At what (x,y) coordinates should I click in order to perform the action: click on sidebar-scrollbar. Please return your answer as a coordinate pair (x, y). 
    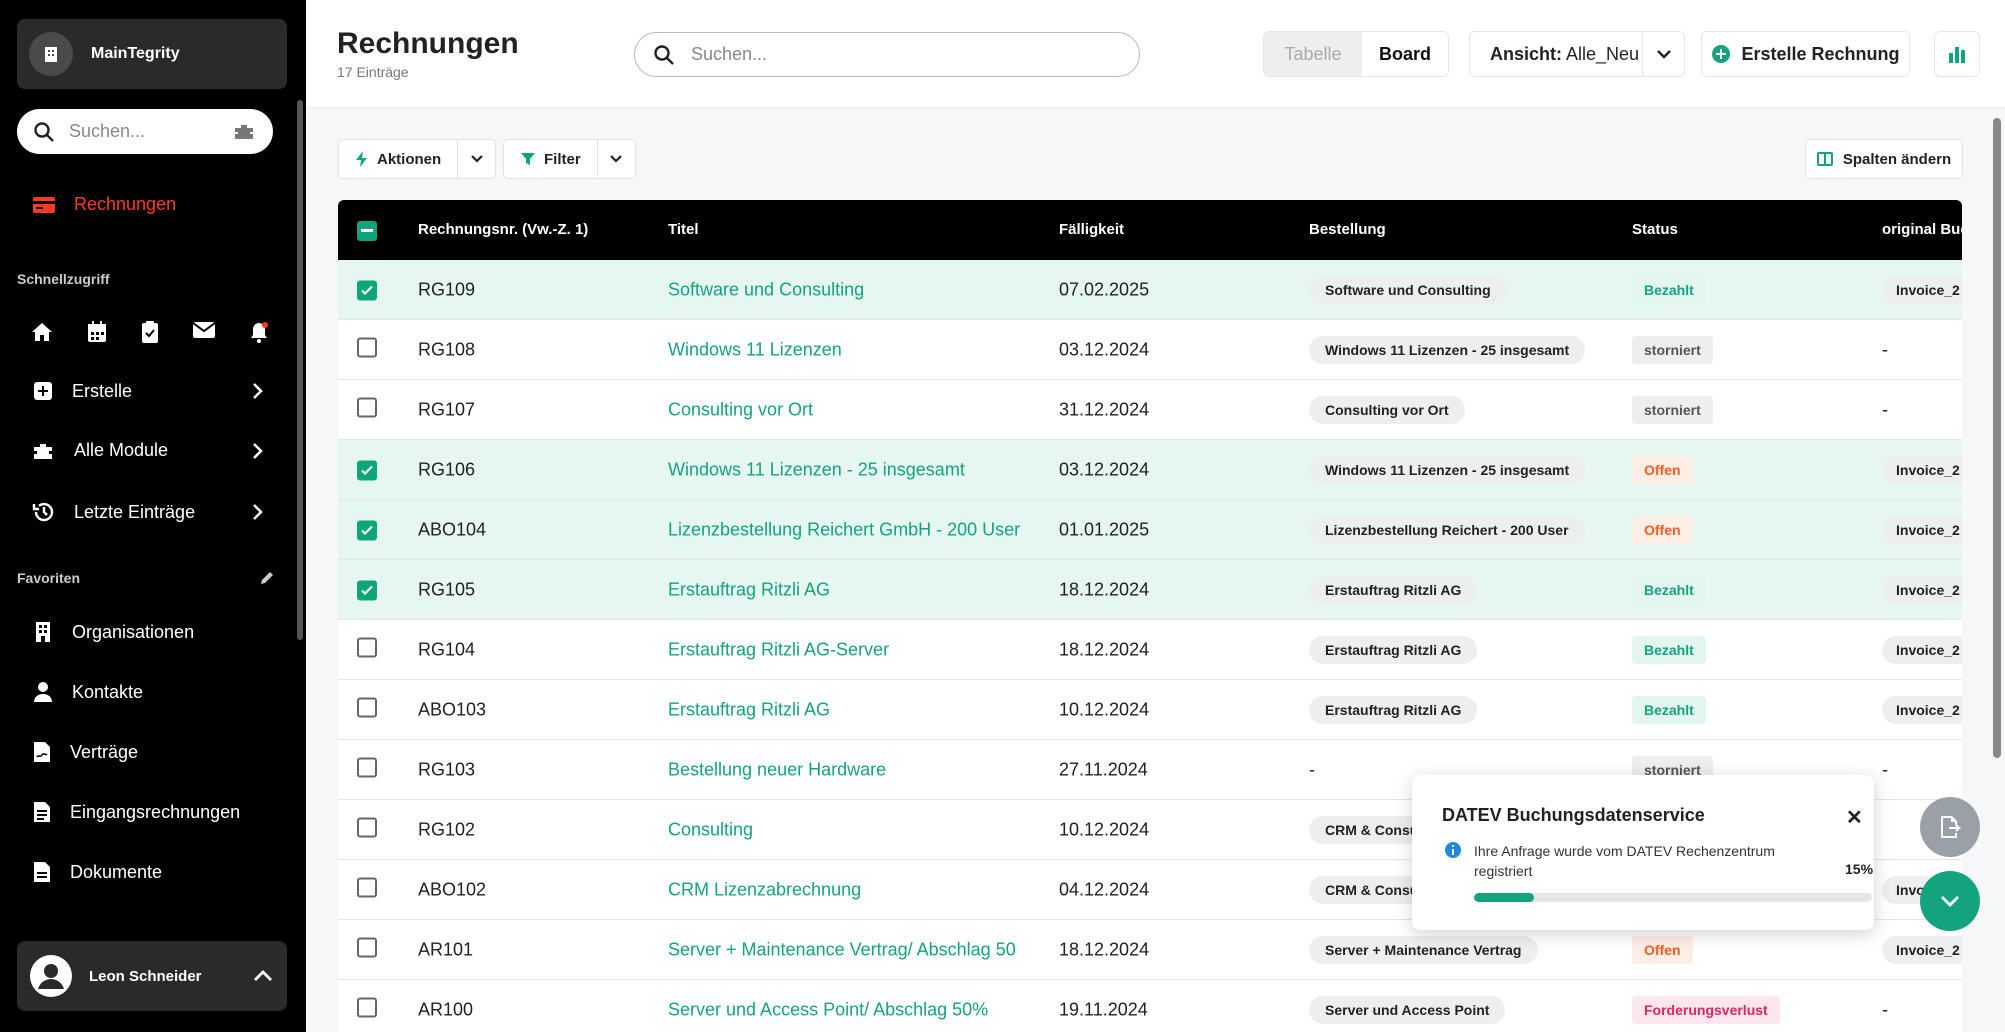
    Looking at the image, I should click on (300, 370).